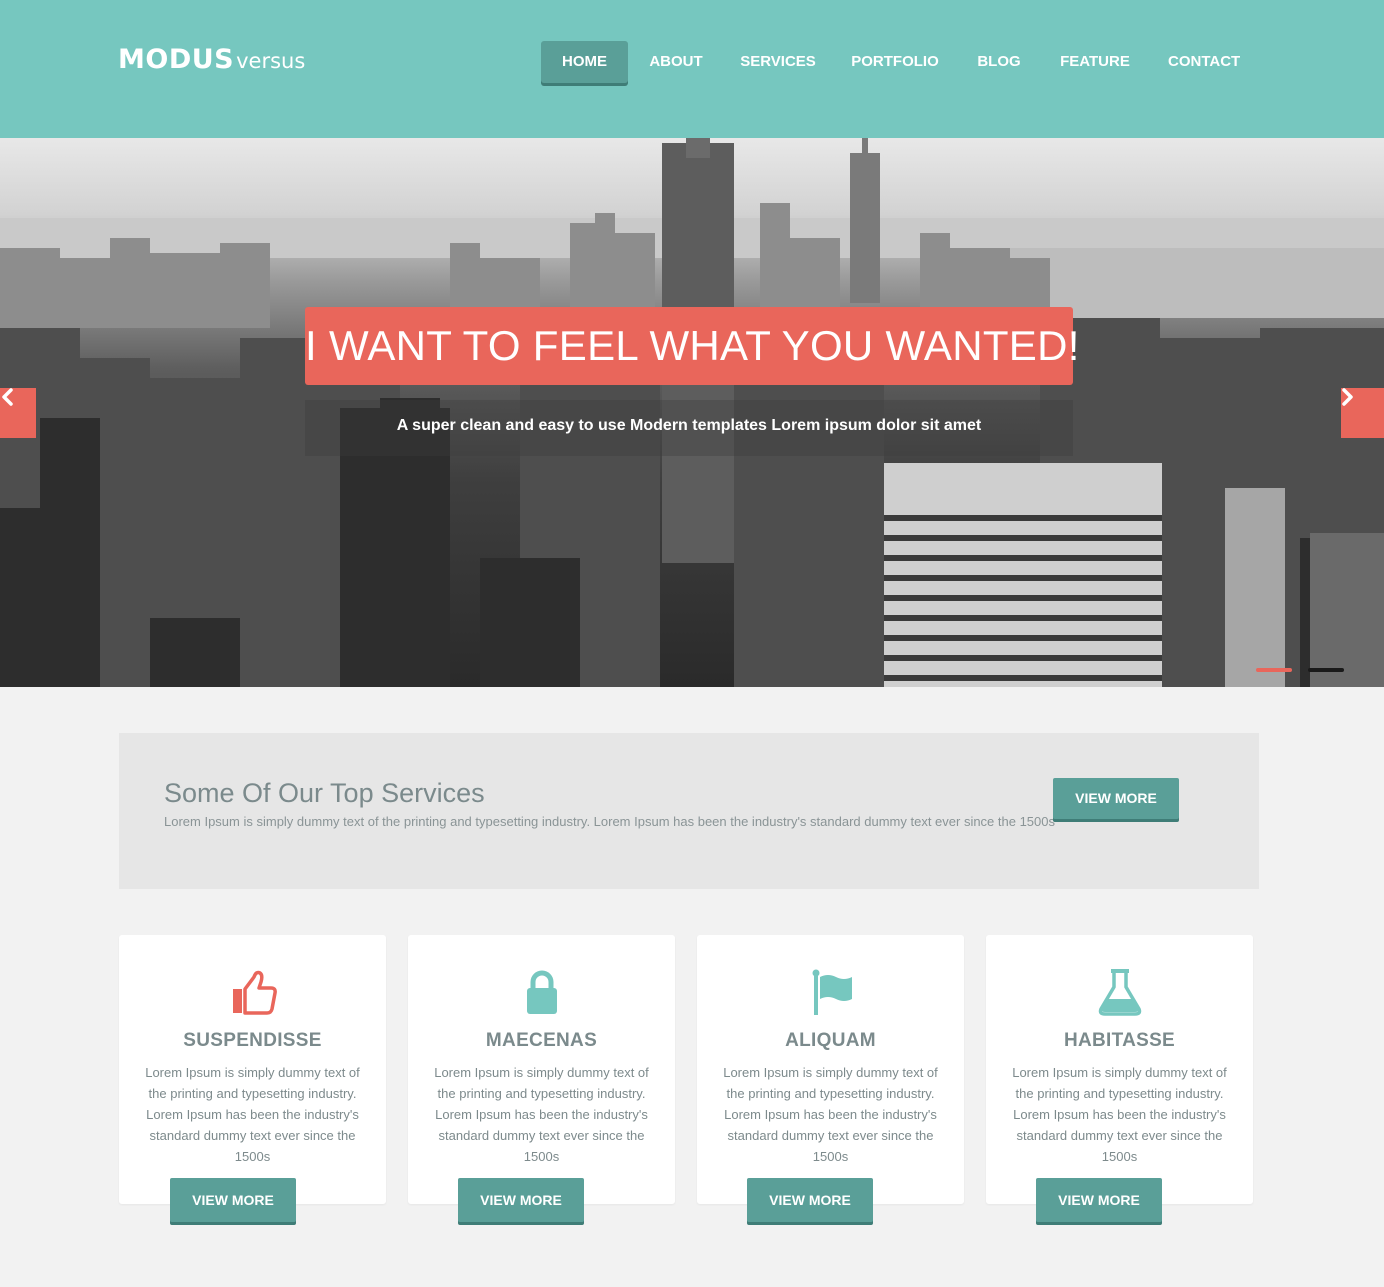 The height and width of the screenshot is (1287, 1384). Describe the element at coordinates (830, 1040) in the screenshot. I see `card-title: ALIQUAM` at that location.